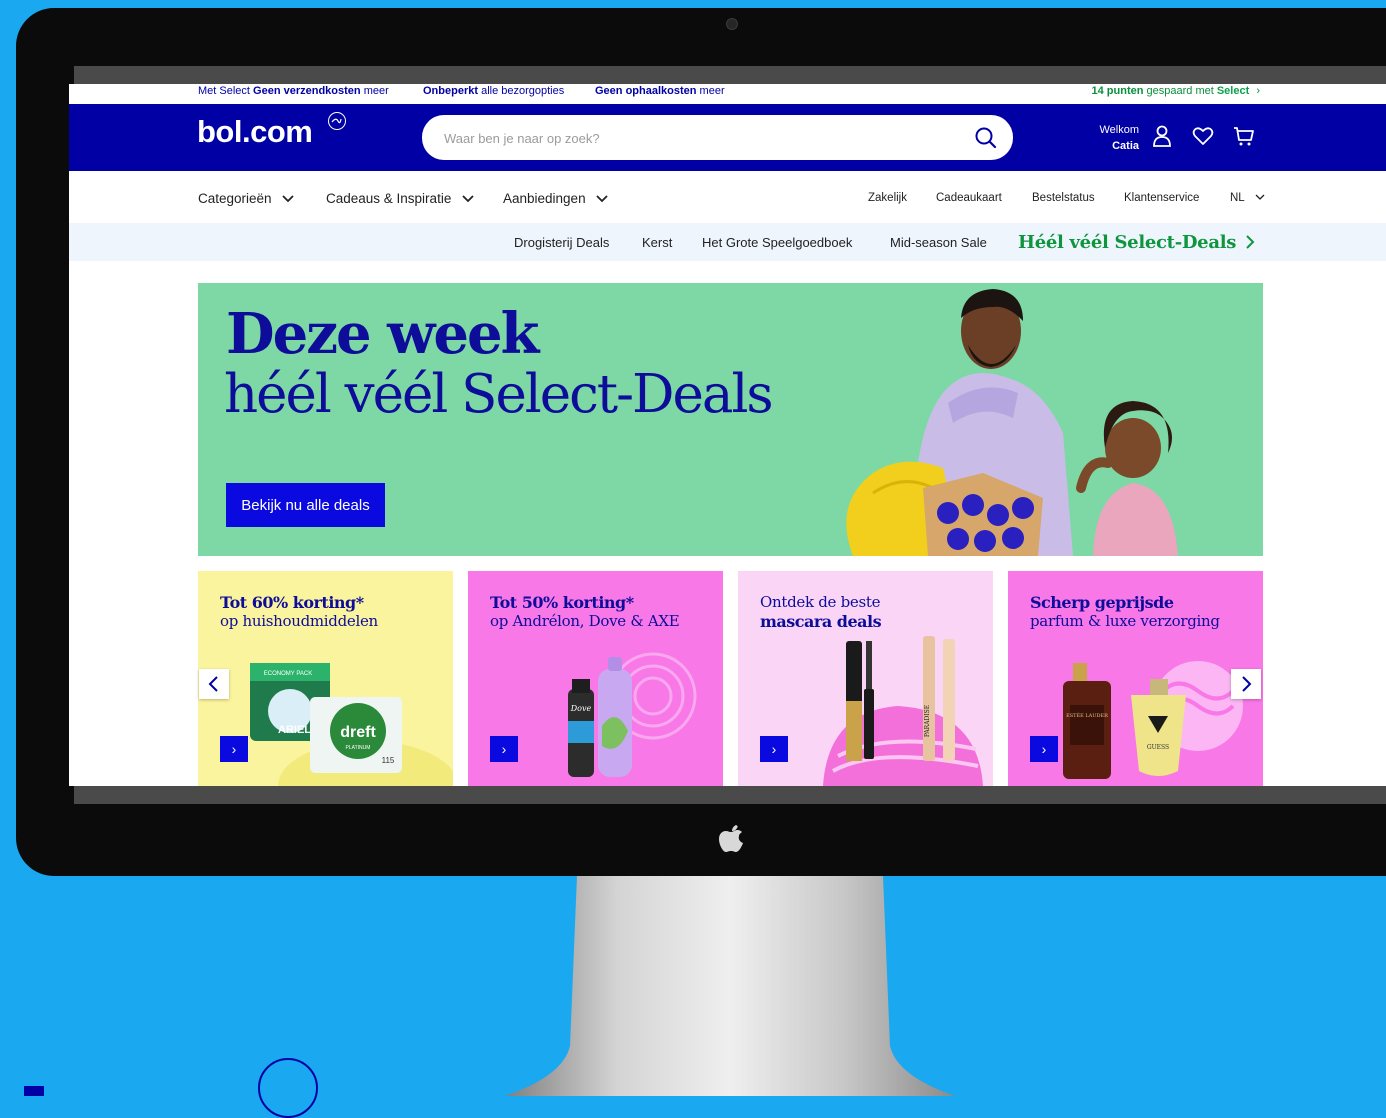  I want to click on usp-pickup: Geen ophaalkosten meer, so click(660, 91).